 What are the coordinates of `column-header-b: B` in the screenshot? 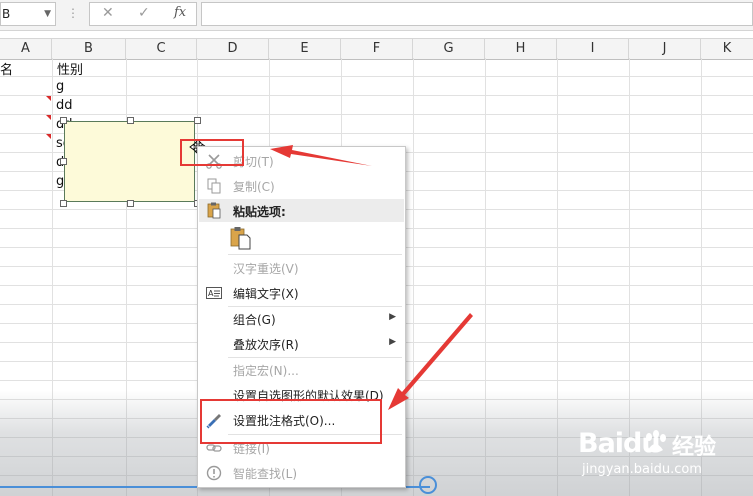 It's located at (89, 49).